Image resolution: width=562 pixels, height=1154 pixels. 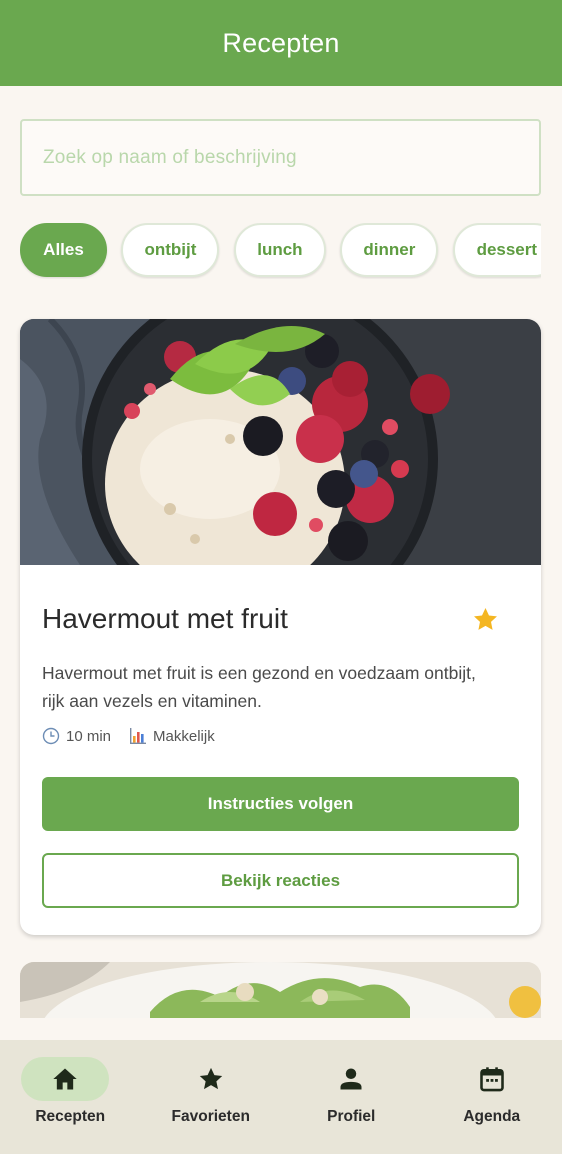 What do you see at coordinates (491, 1079) in the screenshot?
I see `calendar-icon` at bounding box center [491, 1079].